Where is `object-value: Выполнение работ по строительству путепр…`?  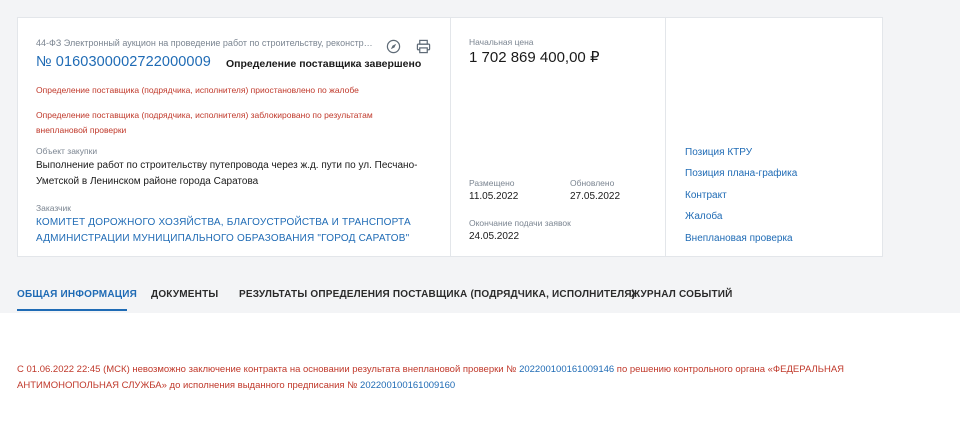 object-value: Выполнение работ по строительству путепр… is located at coordinates (227, 173).